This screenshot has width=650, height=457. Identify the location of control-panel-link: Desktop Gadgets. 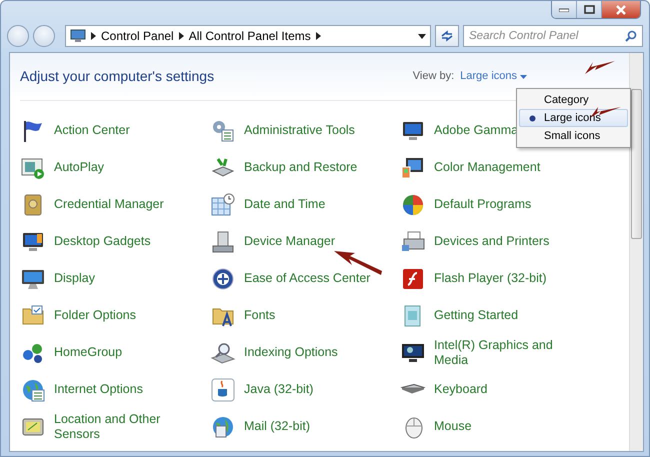
(102, 241).